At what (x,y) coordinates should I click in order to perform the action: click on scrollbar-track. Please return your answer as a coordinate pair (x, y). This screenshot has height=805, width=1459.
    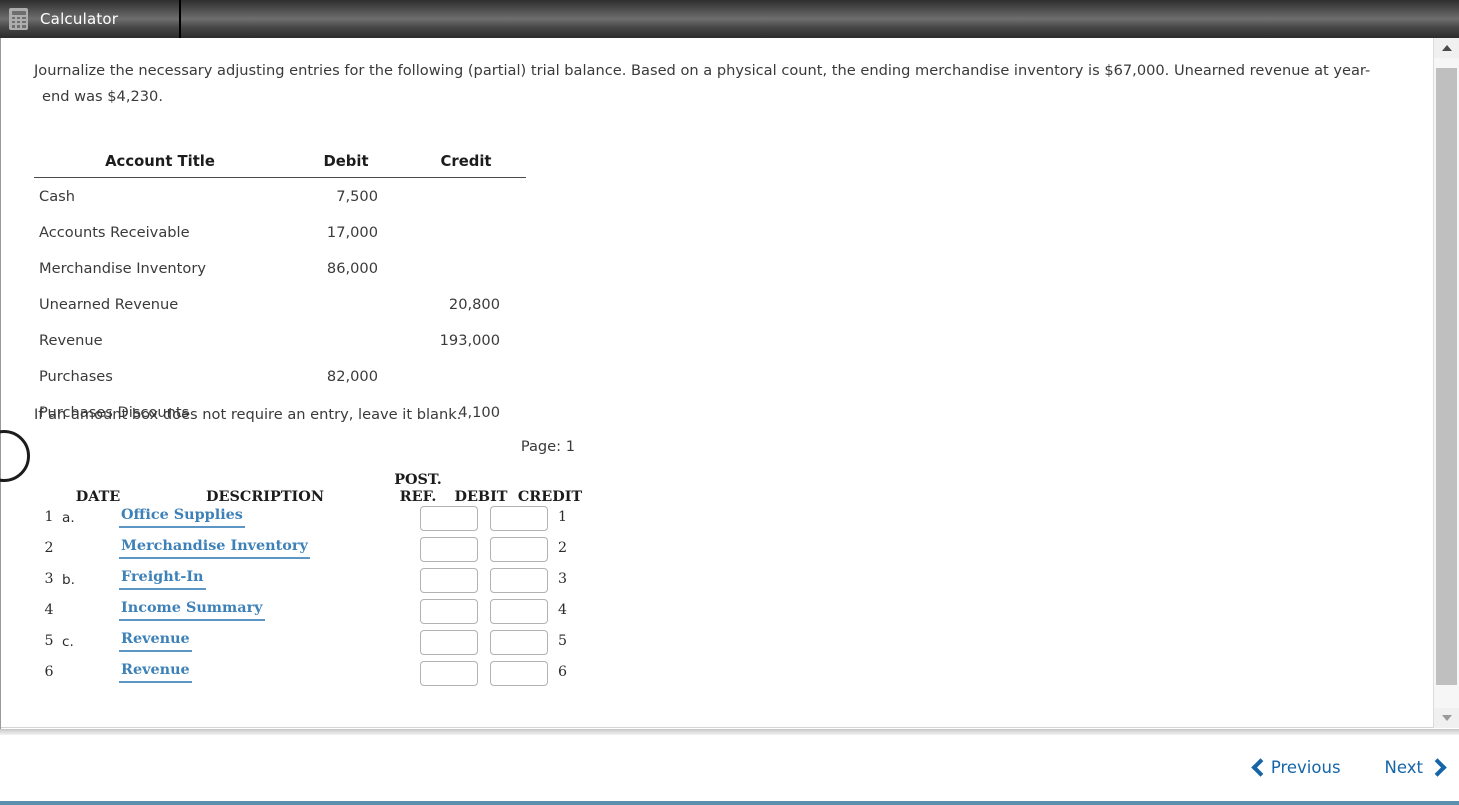
    Looking at the image, I should click on (1446, 383).